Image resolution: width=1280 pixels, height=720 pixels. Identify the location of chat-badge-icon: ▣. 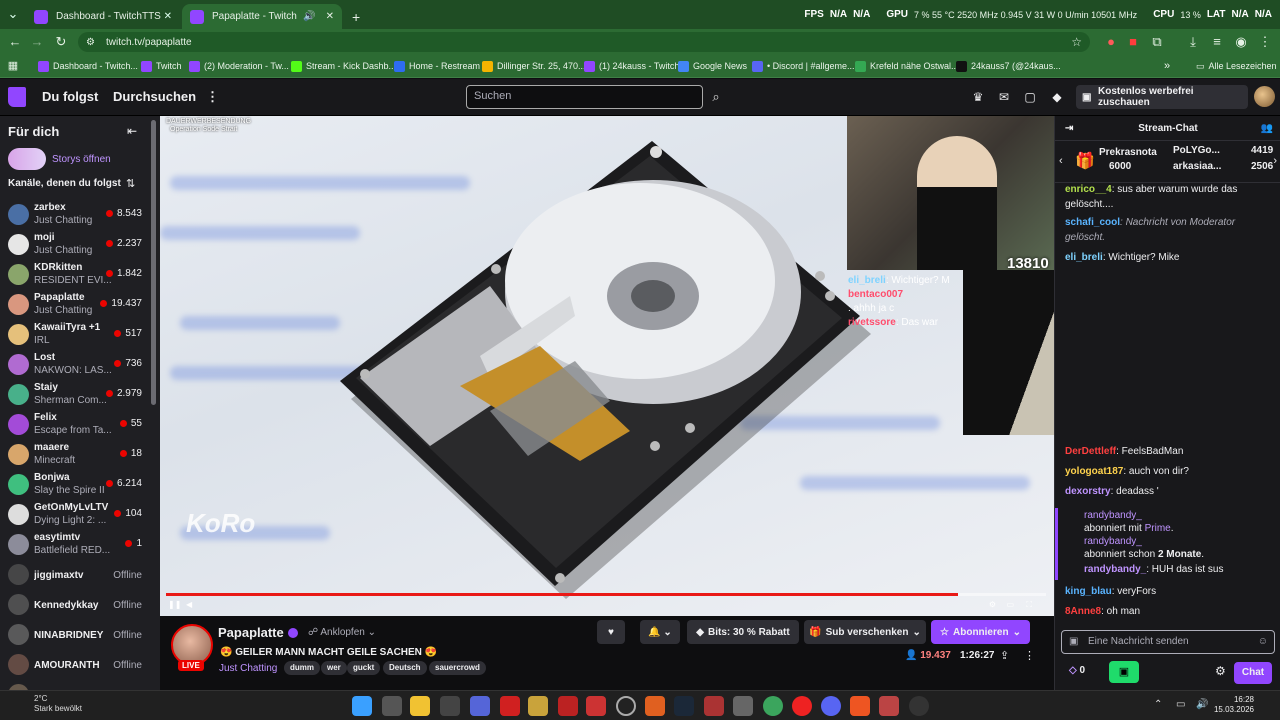
(1073, 641).